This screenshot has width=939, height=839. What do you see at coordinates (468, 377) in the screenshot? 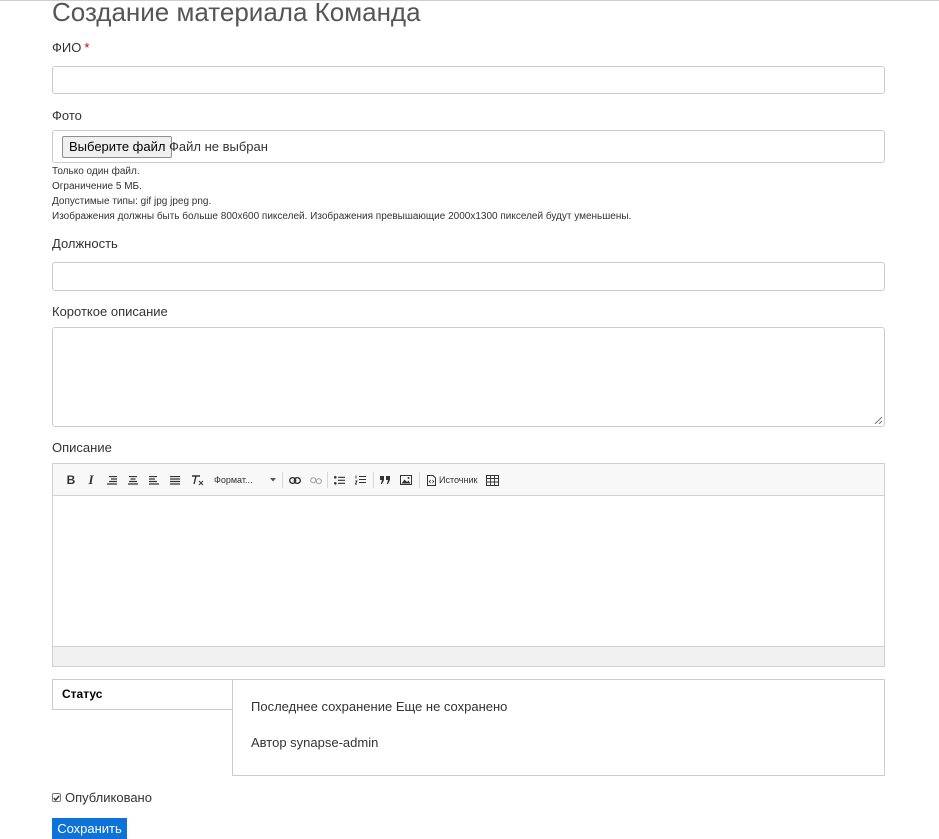
I see `short-description-textarea` at bounding box center [468, 377].